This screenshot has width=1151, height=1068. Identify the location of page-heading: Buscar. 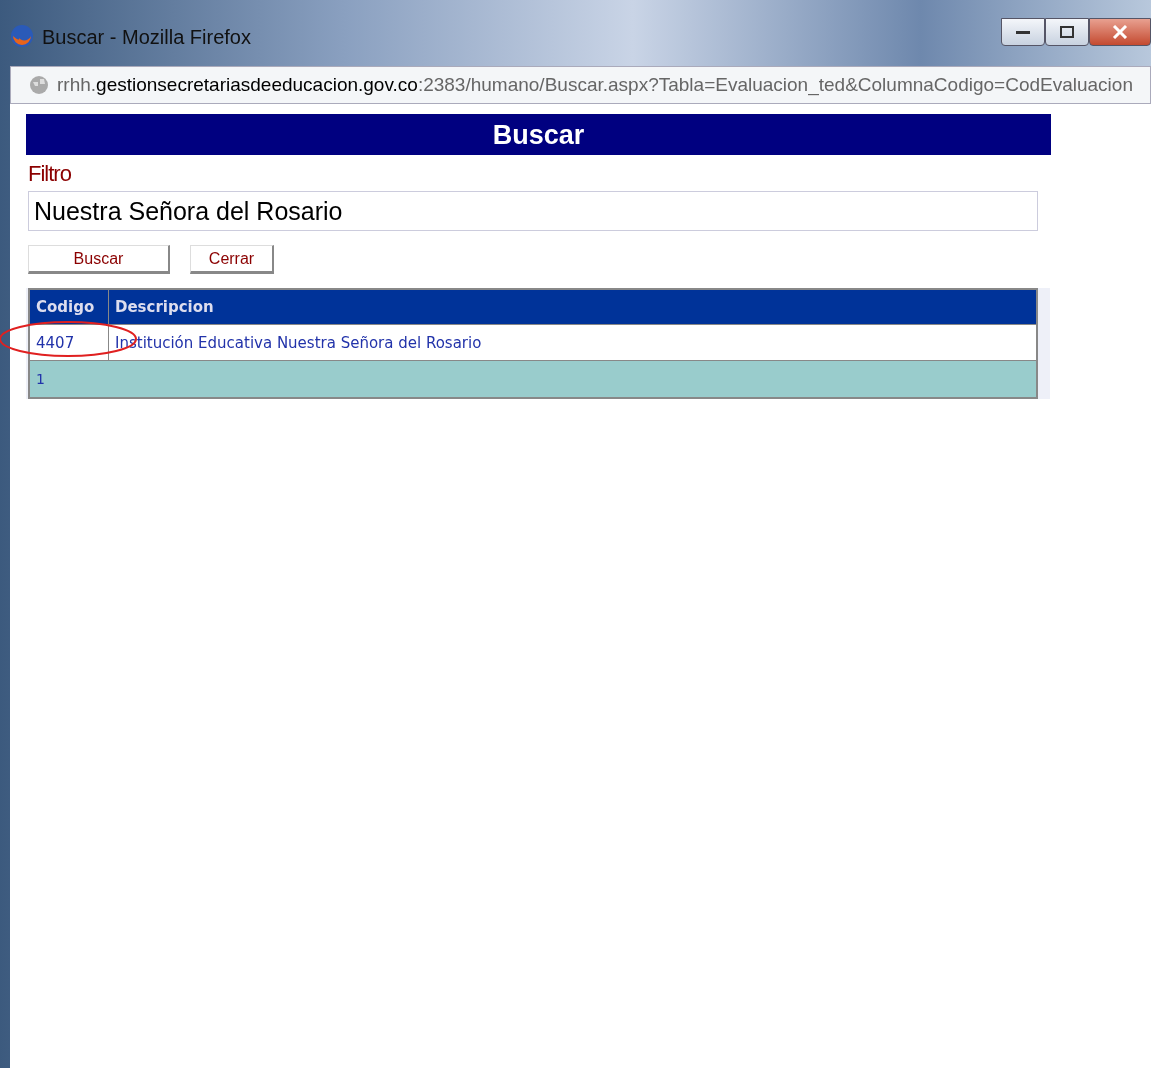
(538, 134).